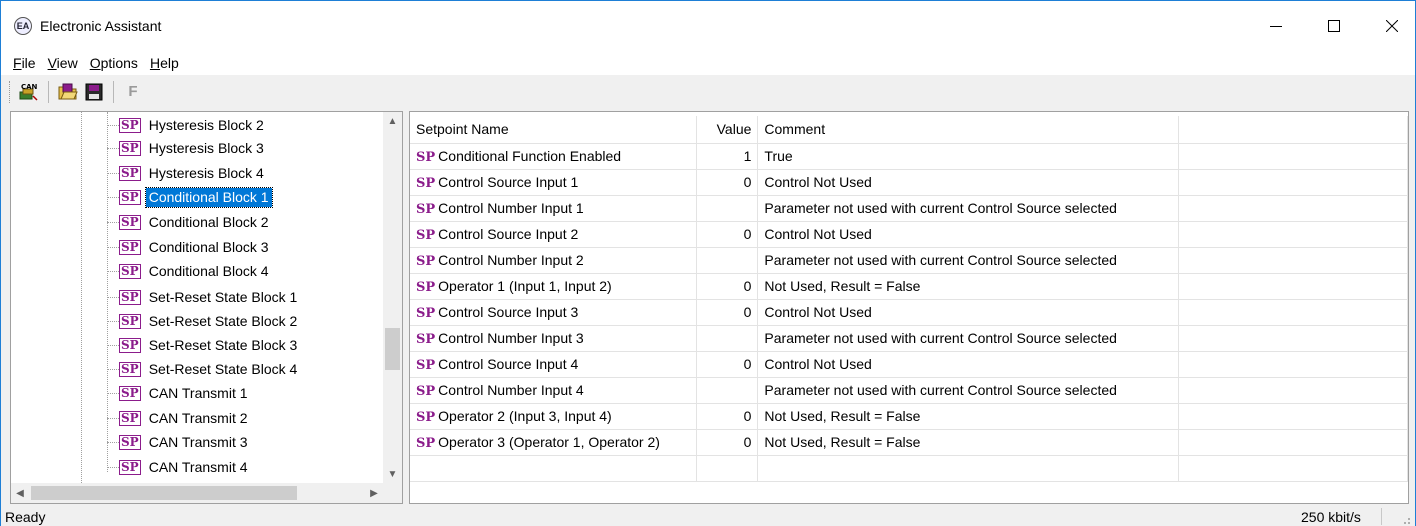  I want to click on tree-item: SP Hysteresis Block 4, so click(187, 173).